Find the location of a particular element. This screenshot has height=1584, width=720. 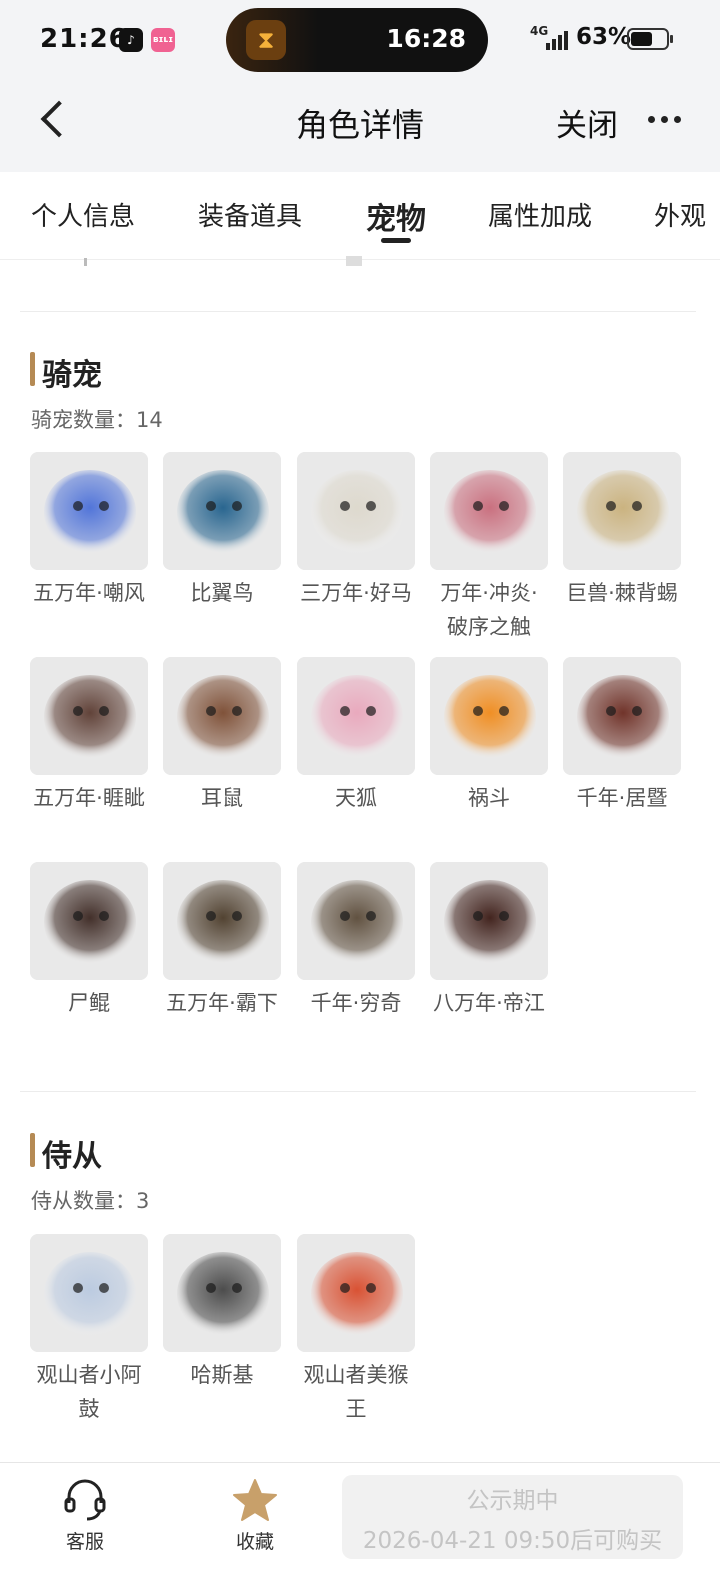

tab-attributes: 属性加成 is located at coordinates (540, 214).